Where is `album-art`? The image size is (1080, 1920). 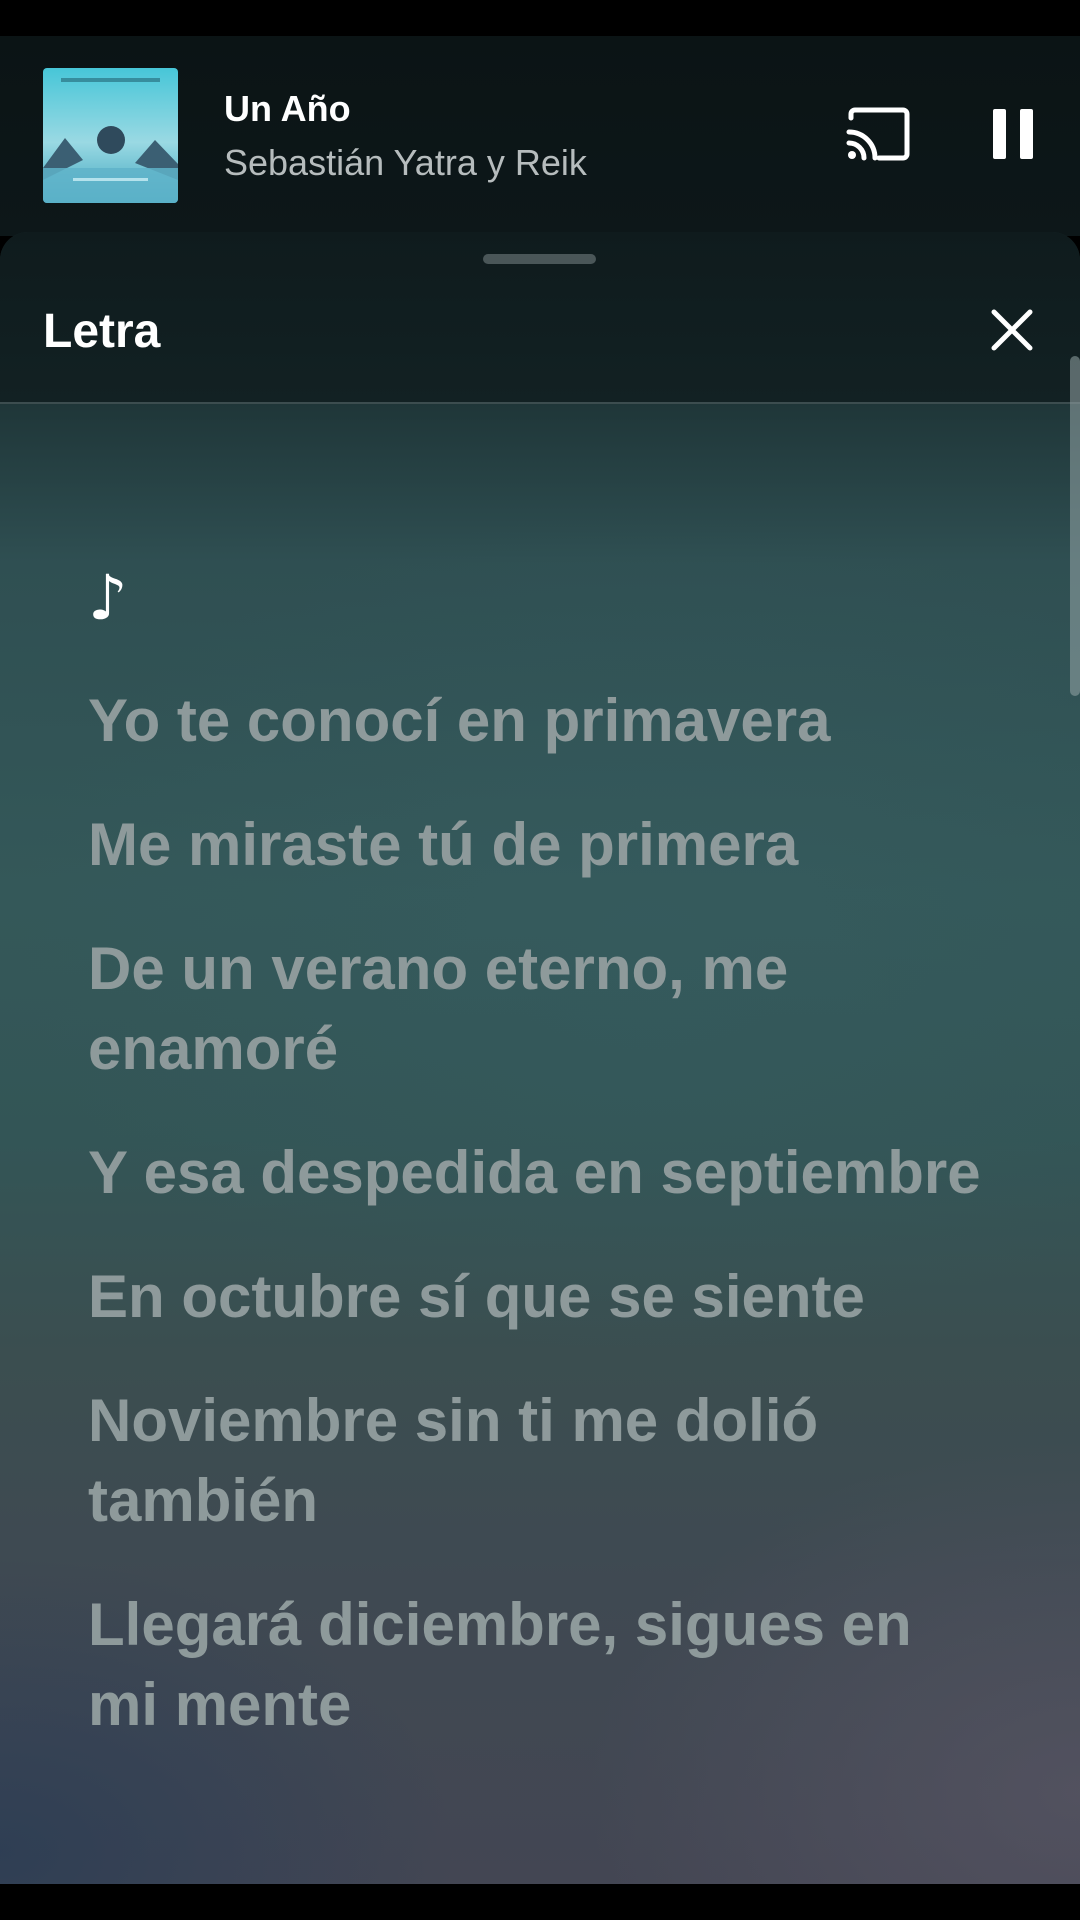
album-art is located at coordinates (110, 135).